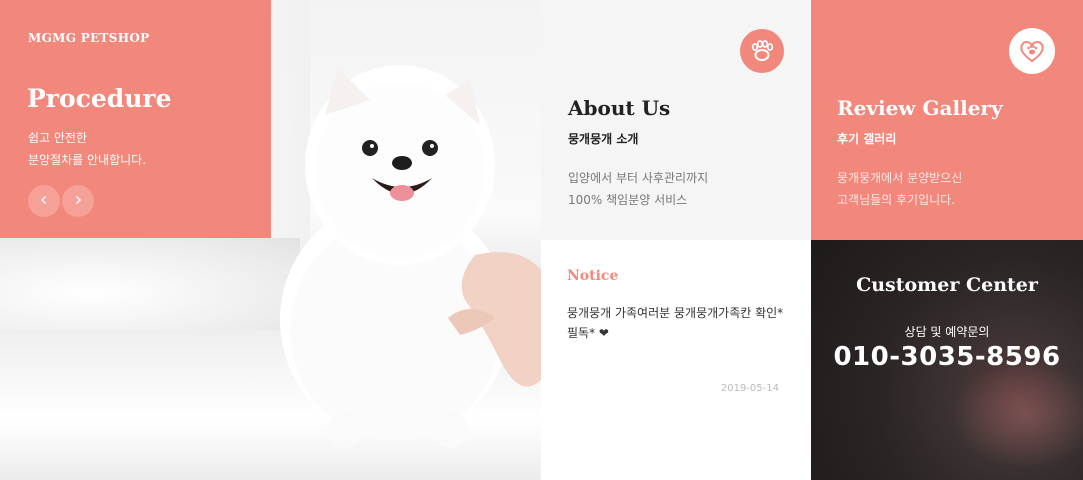 The image size is (1083, 480). I want to click on about-title: About Us, so click(619, 108).